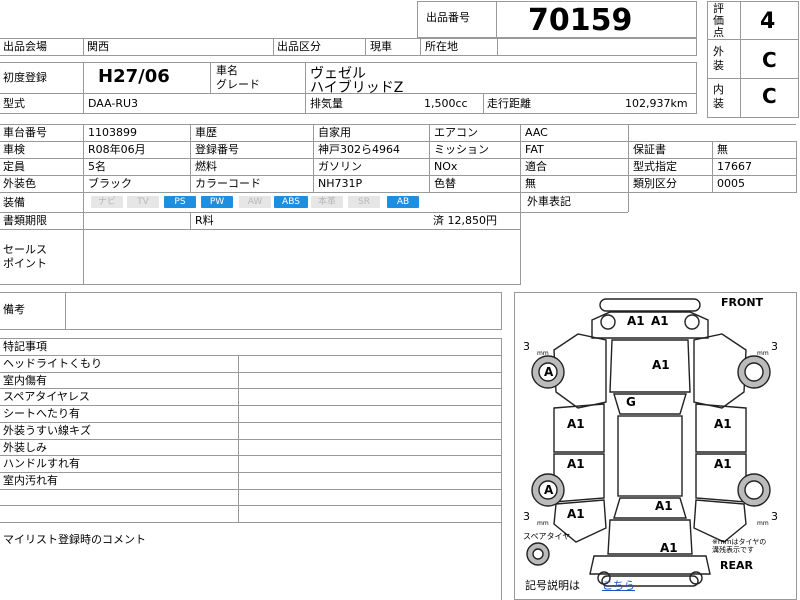 The width and height of the screenshot is (800, 600). Describe the element at coordinates (543, 523) in the screenshot. I see `tire-unit-rear-left: mm` at that location.